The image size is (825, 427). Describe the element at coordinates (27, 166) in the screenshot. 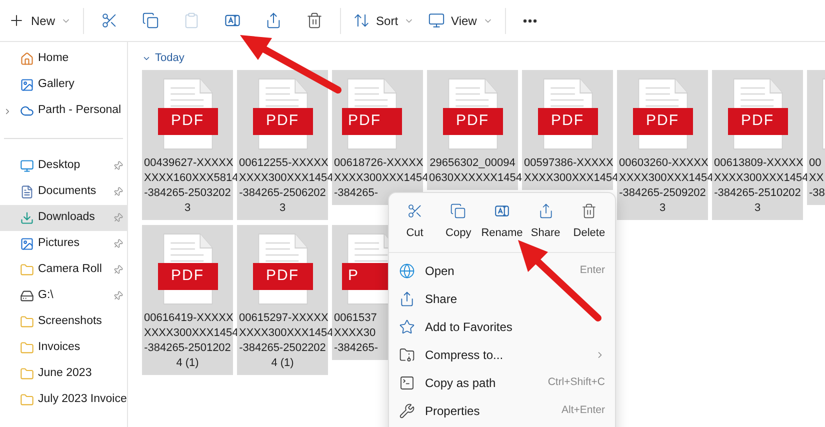

I see `desktop-icon` at that location.